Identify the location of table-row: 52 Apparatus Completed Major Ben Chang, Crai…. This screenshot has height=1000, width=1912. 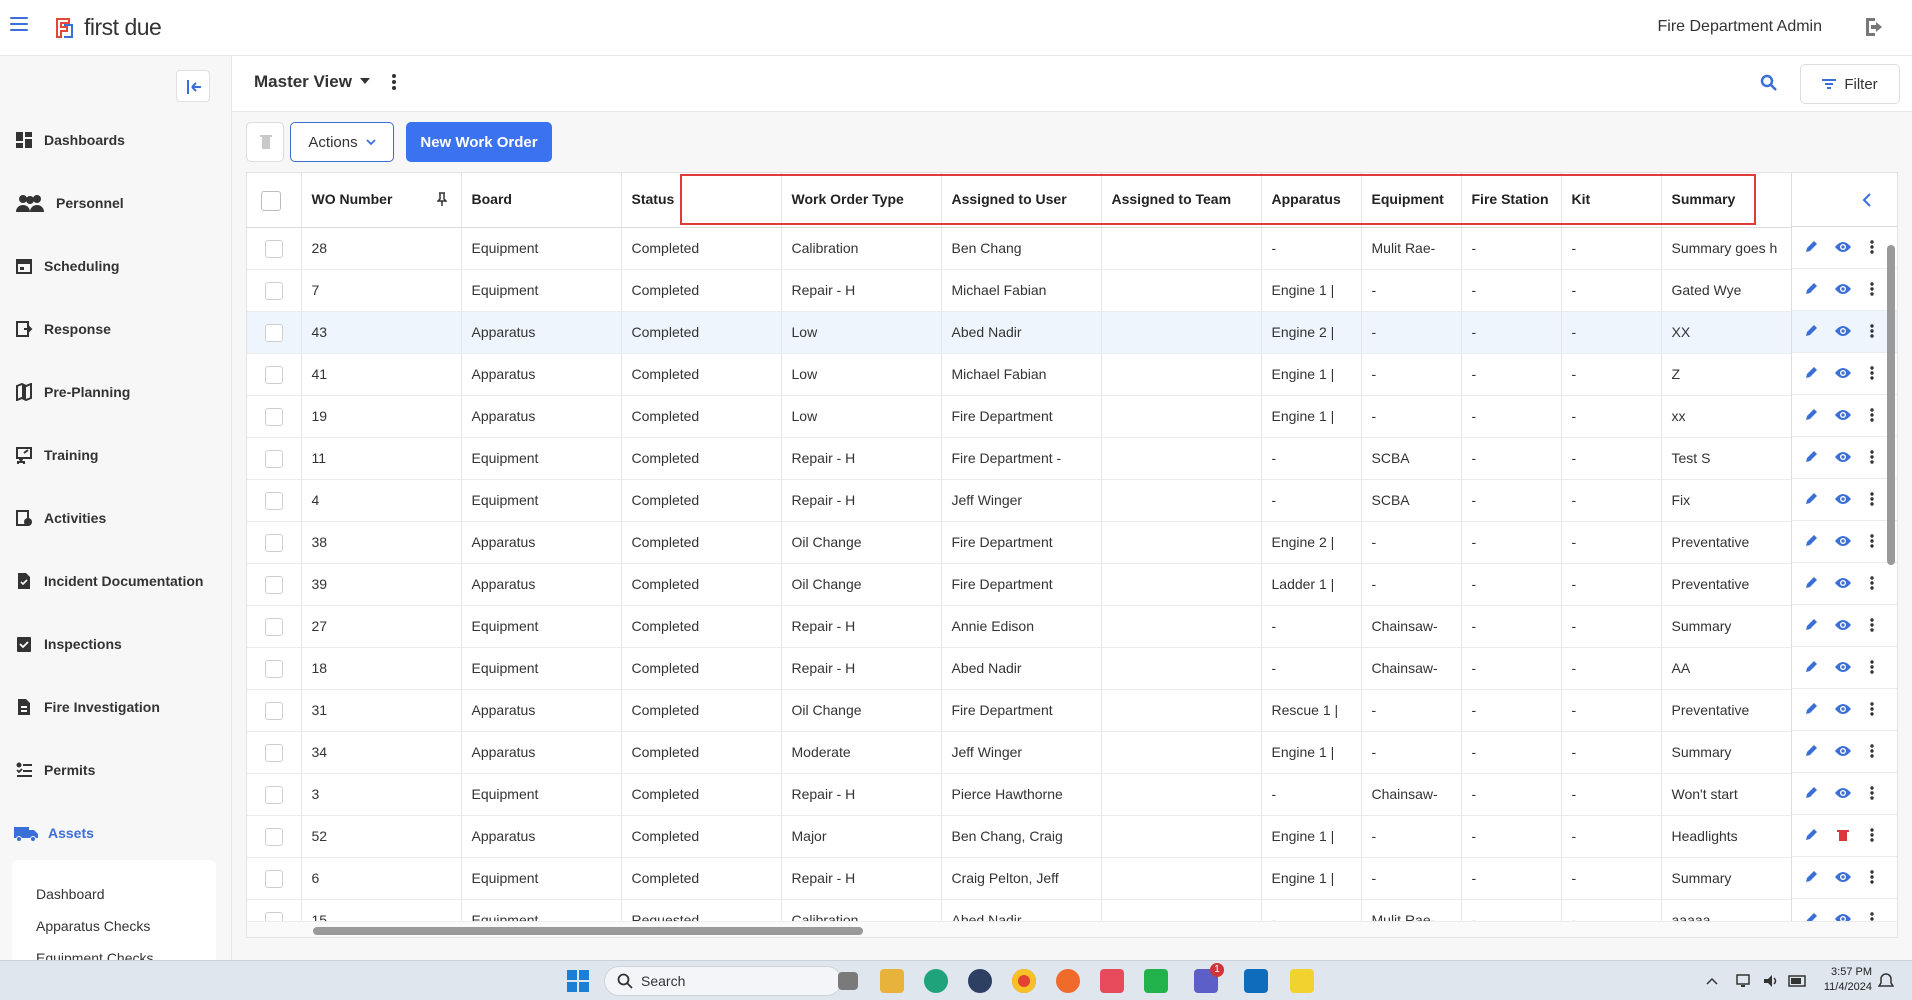
(1019, 836).